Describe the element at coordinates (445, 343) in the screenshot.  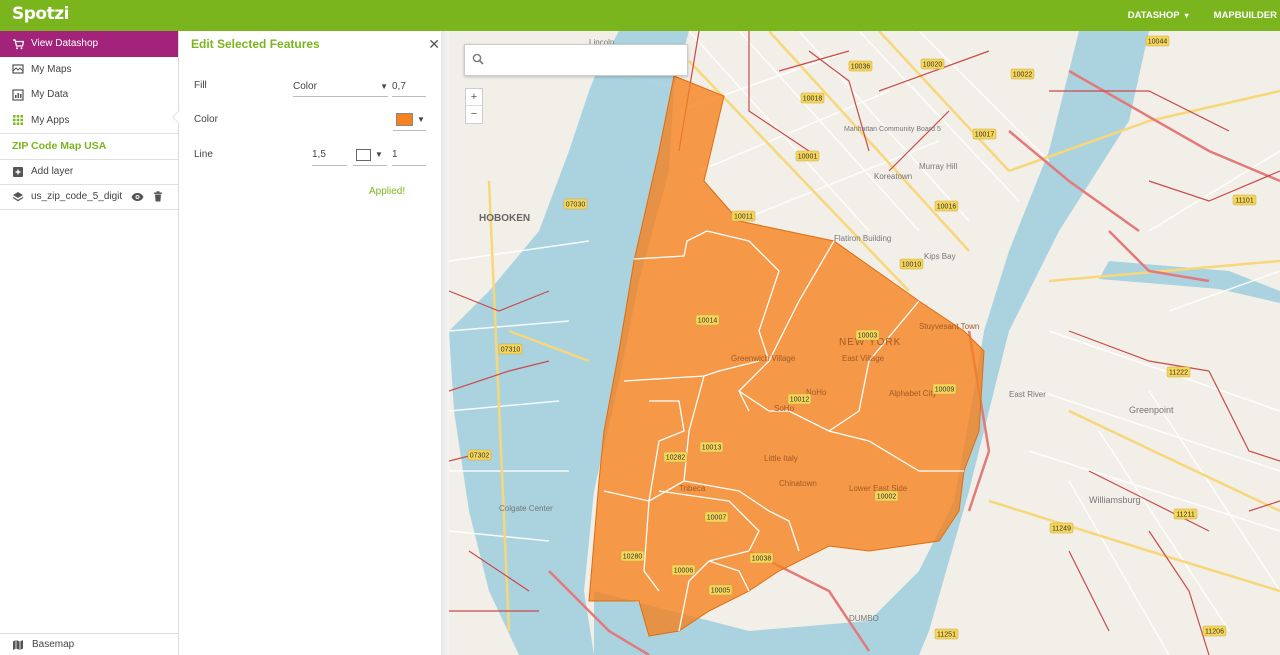
I see `panel-edge` at that location.